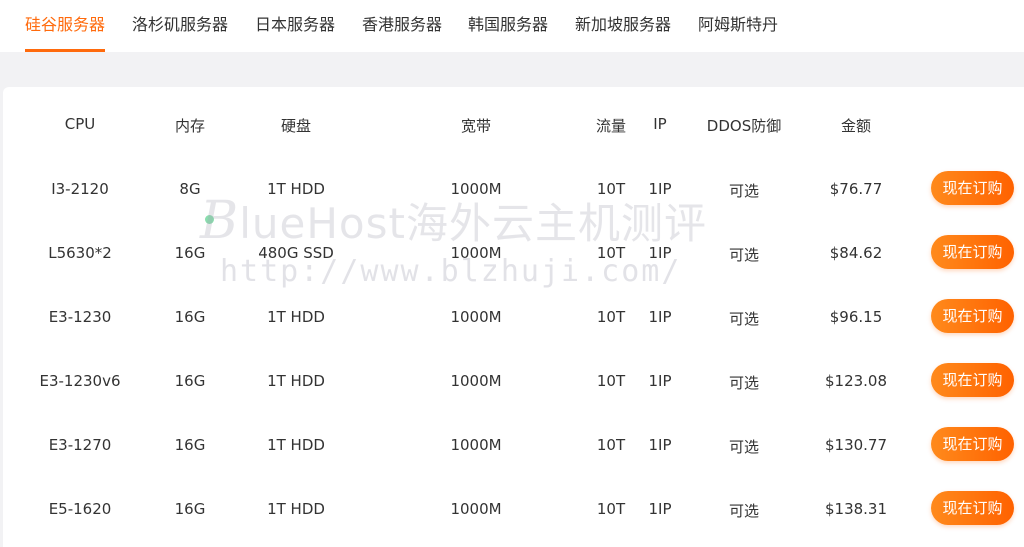  I want to click on cell-price: $96.15, so click(856, 317).